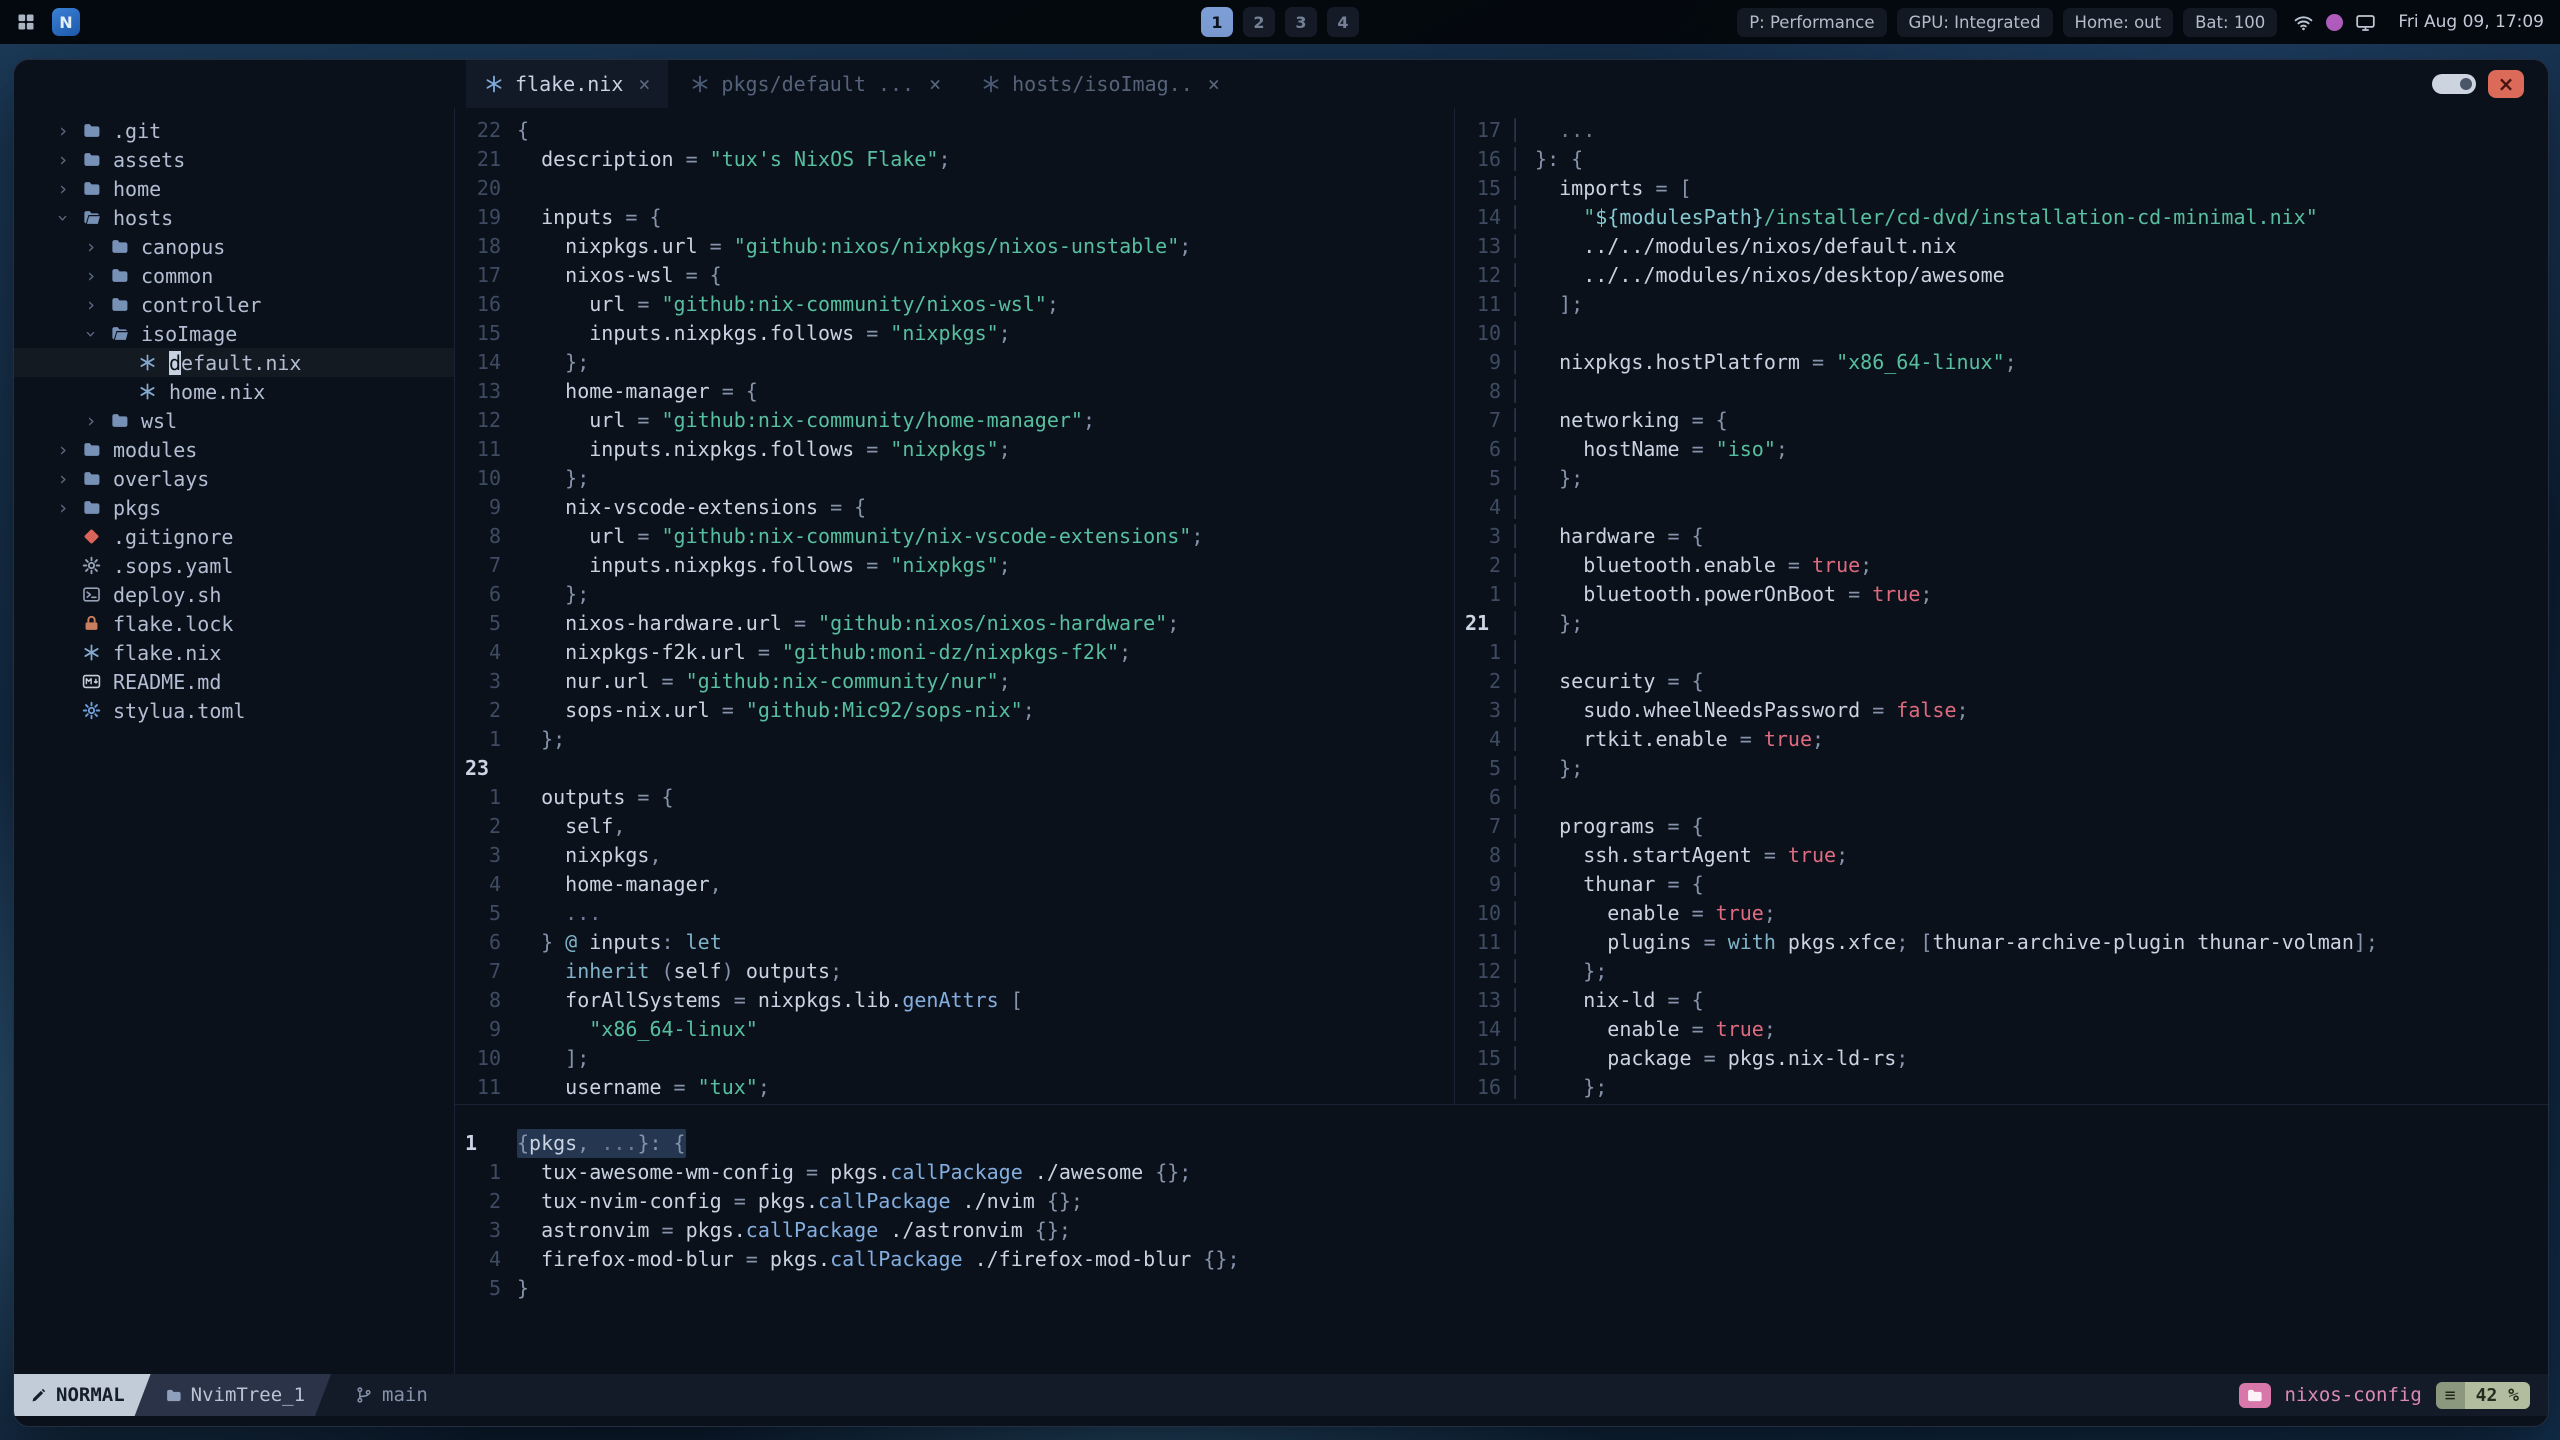 The image size is (2560, 1440). I want to click on code-line: 16 │}: {, so click(2001, 159).